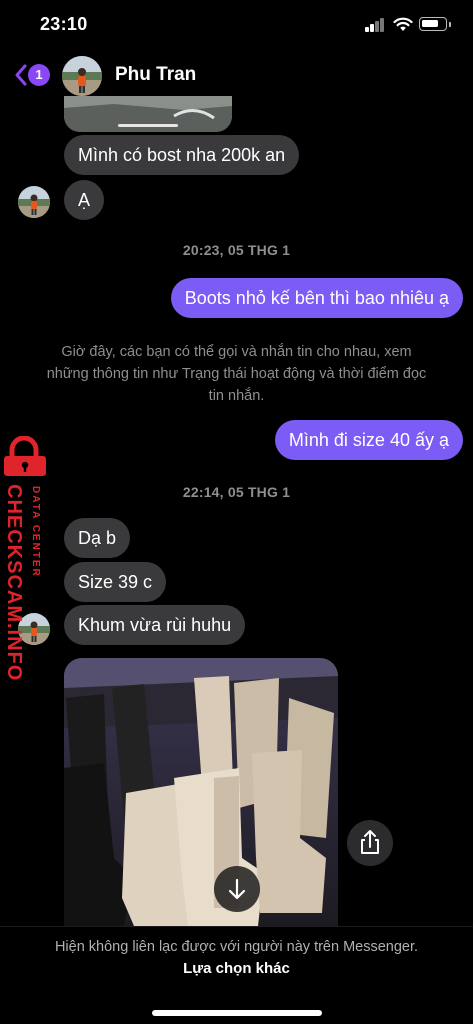 The height and width of the screenshot is (1024, 473). What do you see at coordinates (236, 76) in the screenshot?
I see `chat-header: 1 Phu Tran` at bounding box center [236, 76].